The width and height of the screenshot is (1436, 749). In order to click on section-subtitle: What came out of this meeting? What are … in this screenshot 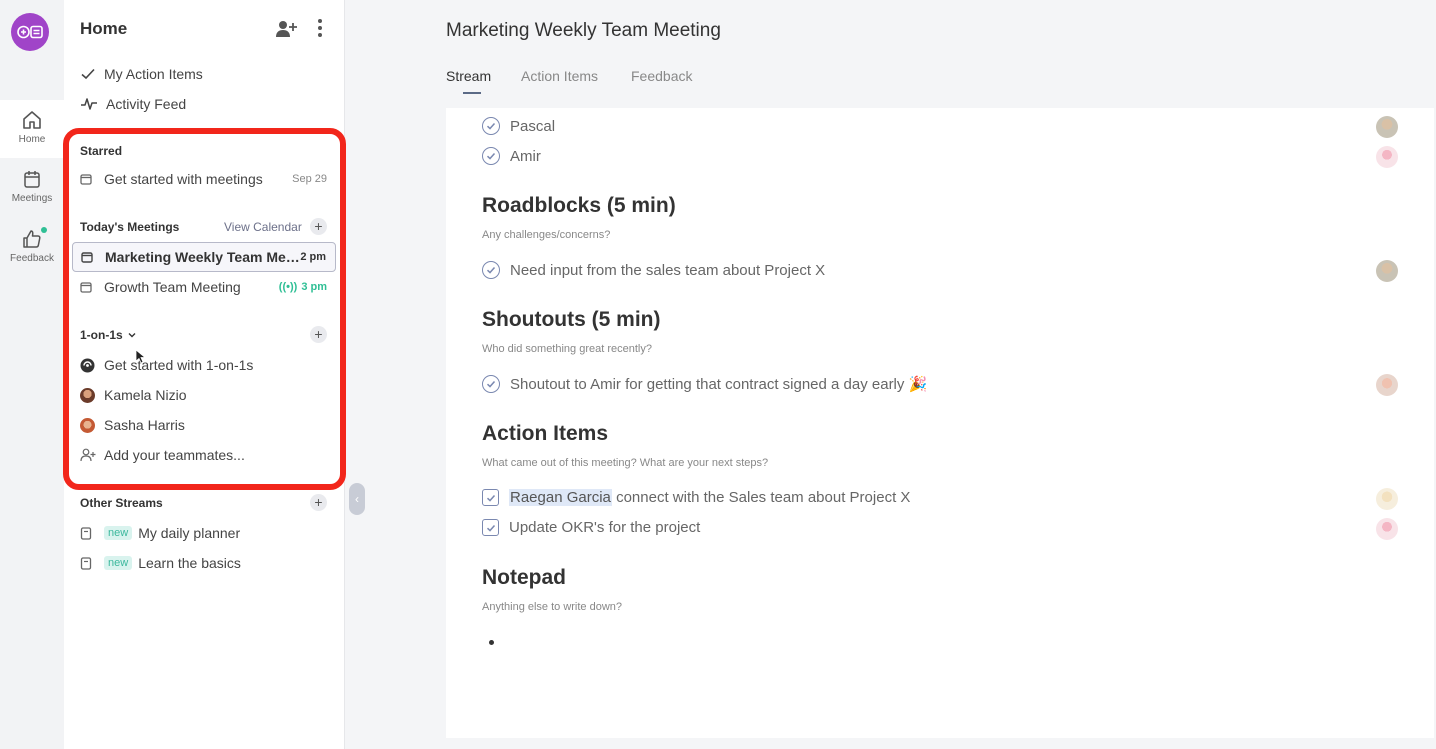, I will do `click(625, 463)`.